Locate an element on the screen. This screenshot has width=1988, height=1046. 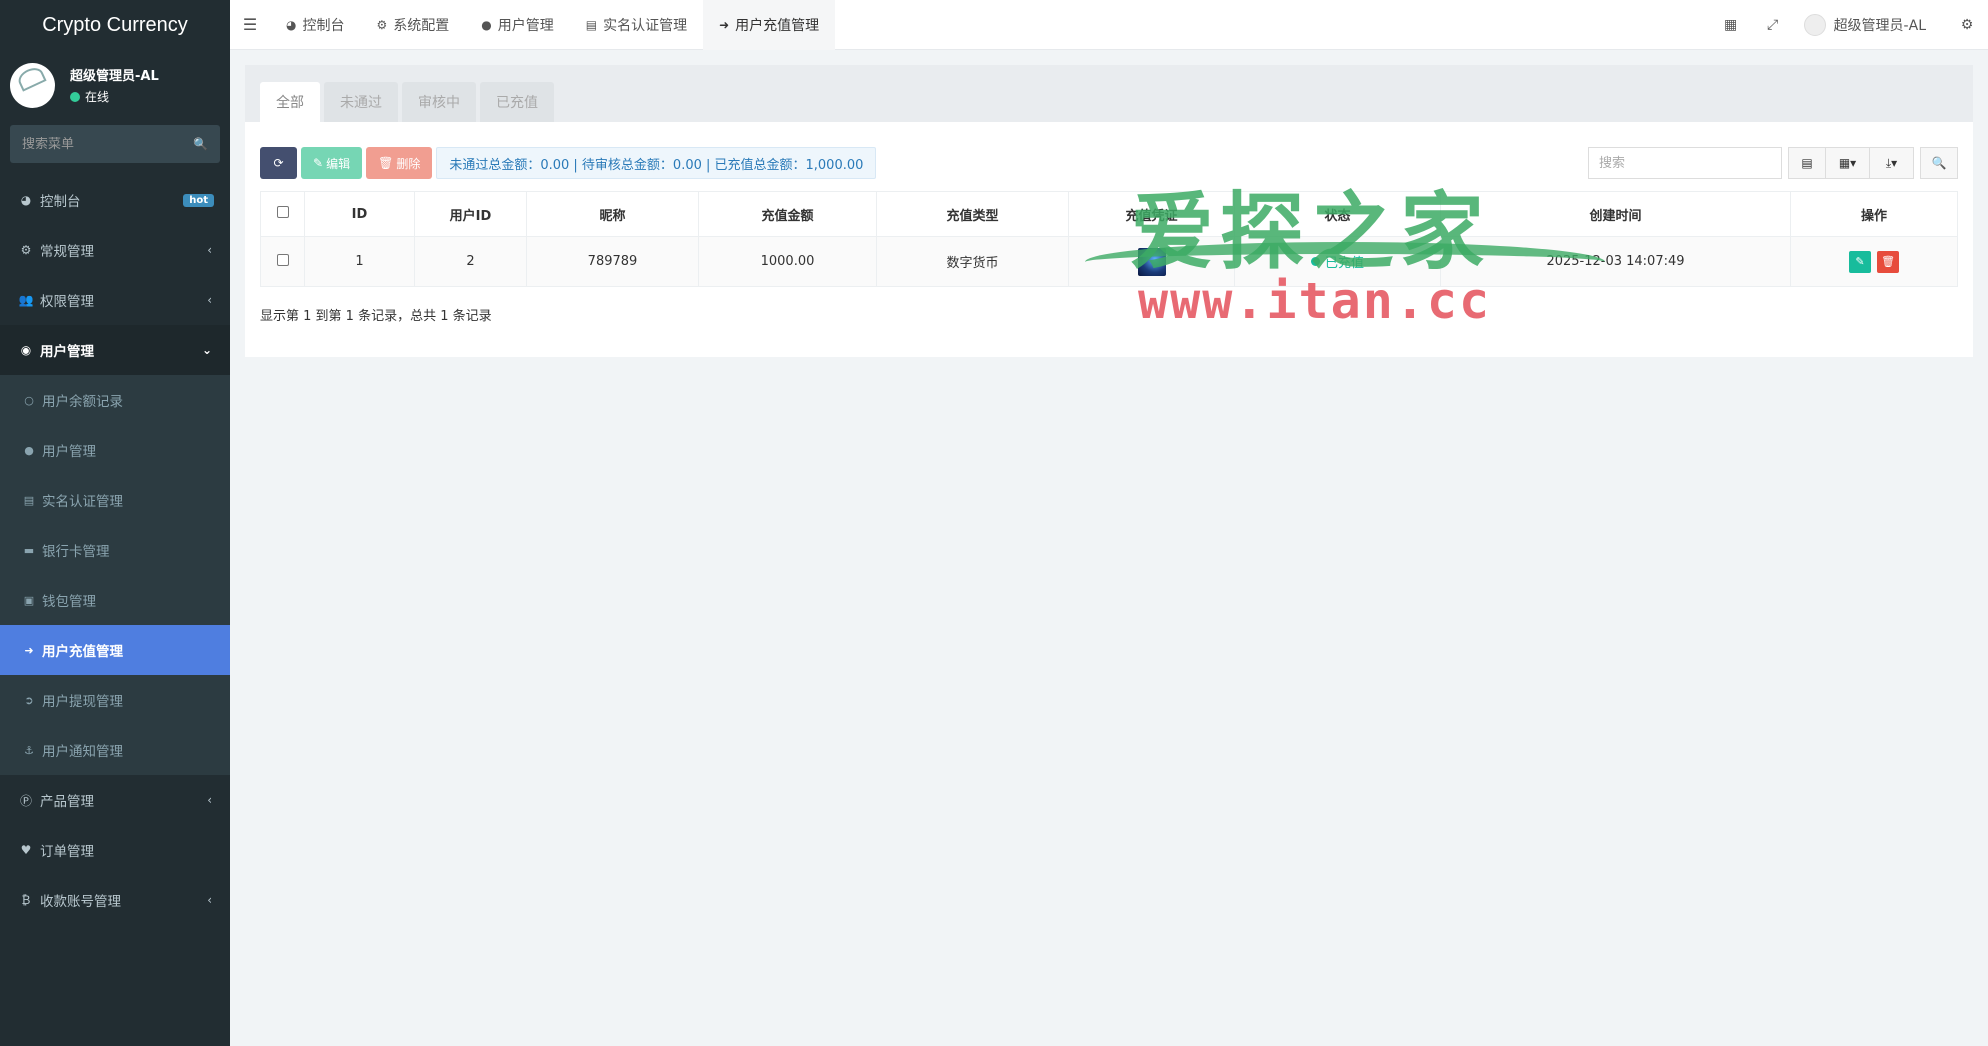
status-tabs: 全部 未通过 审核中 已充值 is located at coordinates (1109, 93).